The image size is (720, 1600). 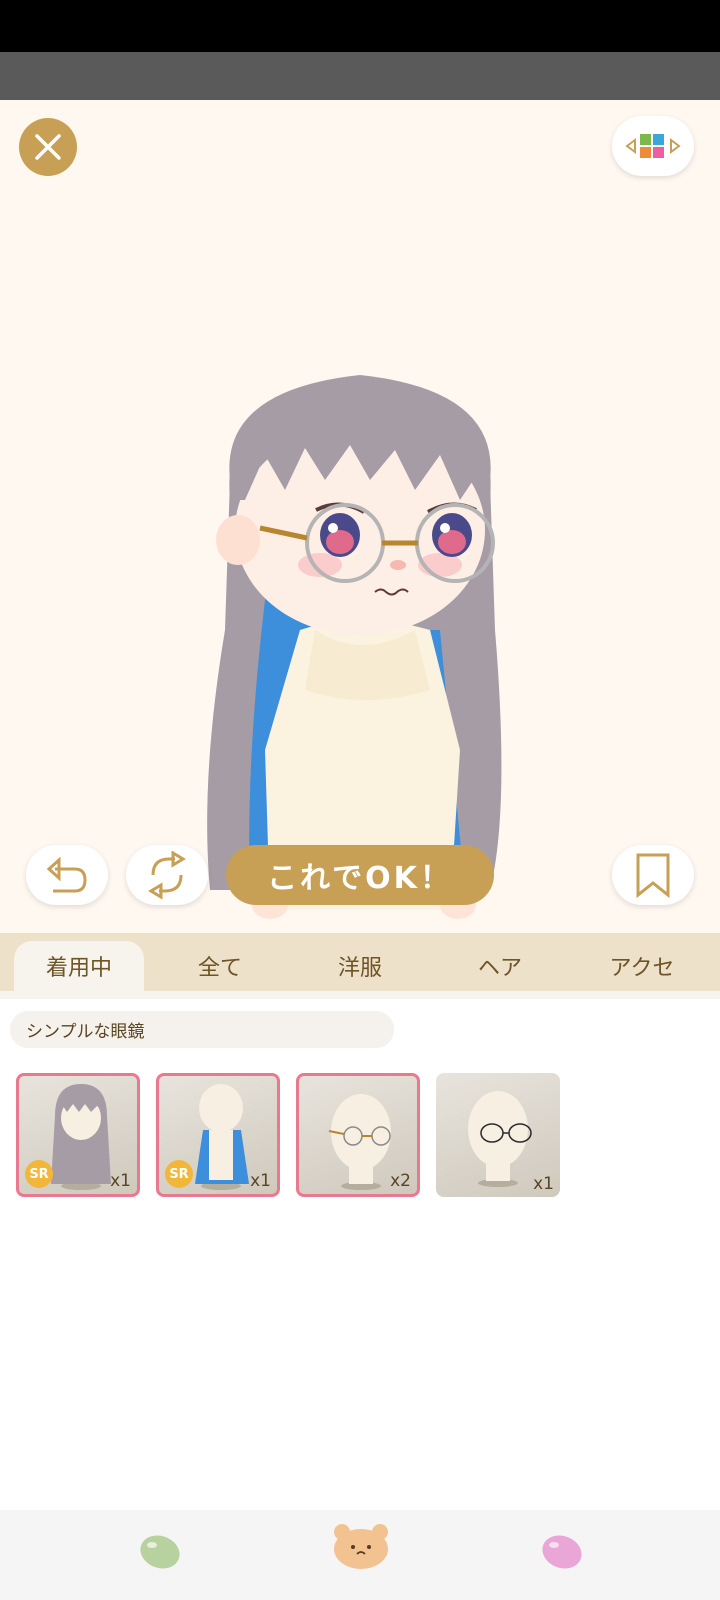 What do you see at coordinates (354, 647) in the screenshot?
I see `avatar-character` at bounding box center [354, 647].